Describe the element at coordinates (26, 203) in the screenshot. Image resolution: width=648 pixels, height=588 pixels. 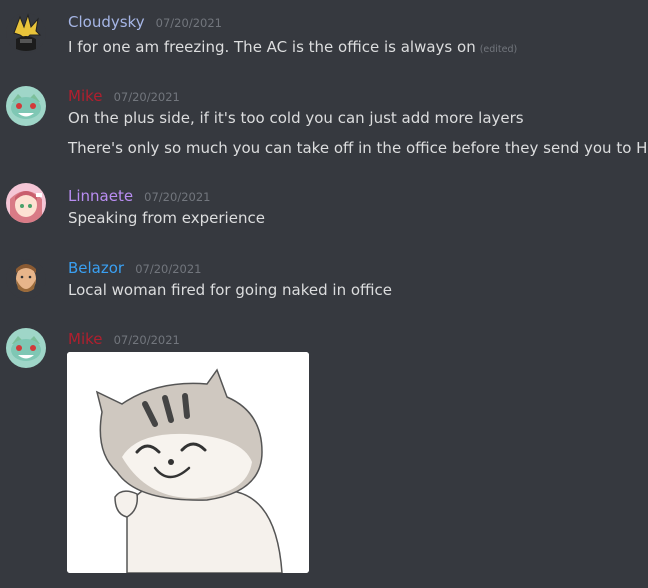
I see `anime-girl-avatar` at that location.